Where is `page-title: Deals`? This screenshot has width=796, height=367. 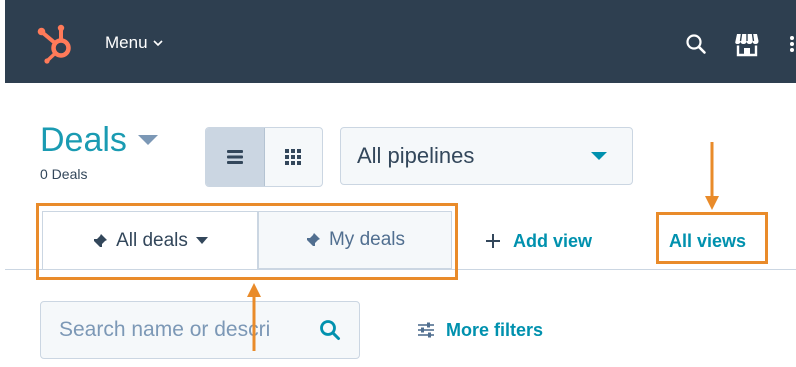
page-title: Deals is located at coordinates (83, 139).